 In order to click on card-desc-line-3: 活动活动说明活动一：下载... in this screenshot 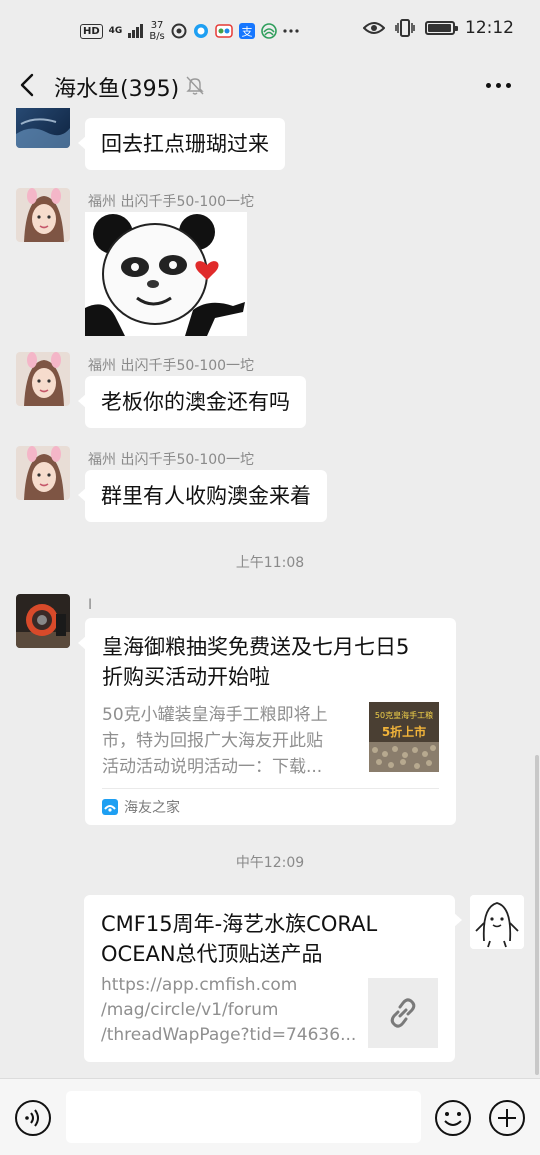, I will do `click(212, 767)`.